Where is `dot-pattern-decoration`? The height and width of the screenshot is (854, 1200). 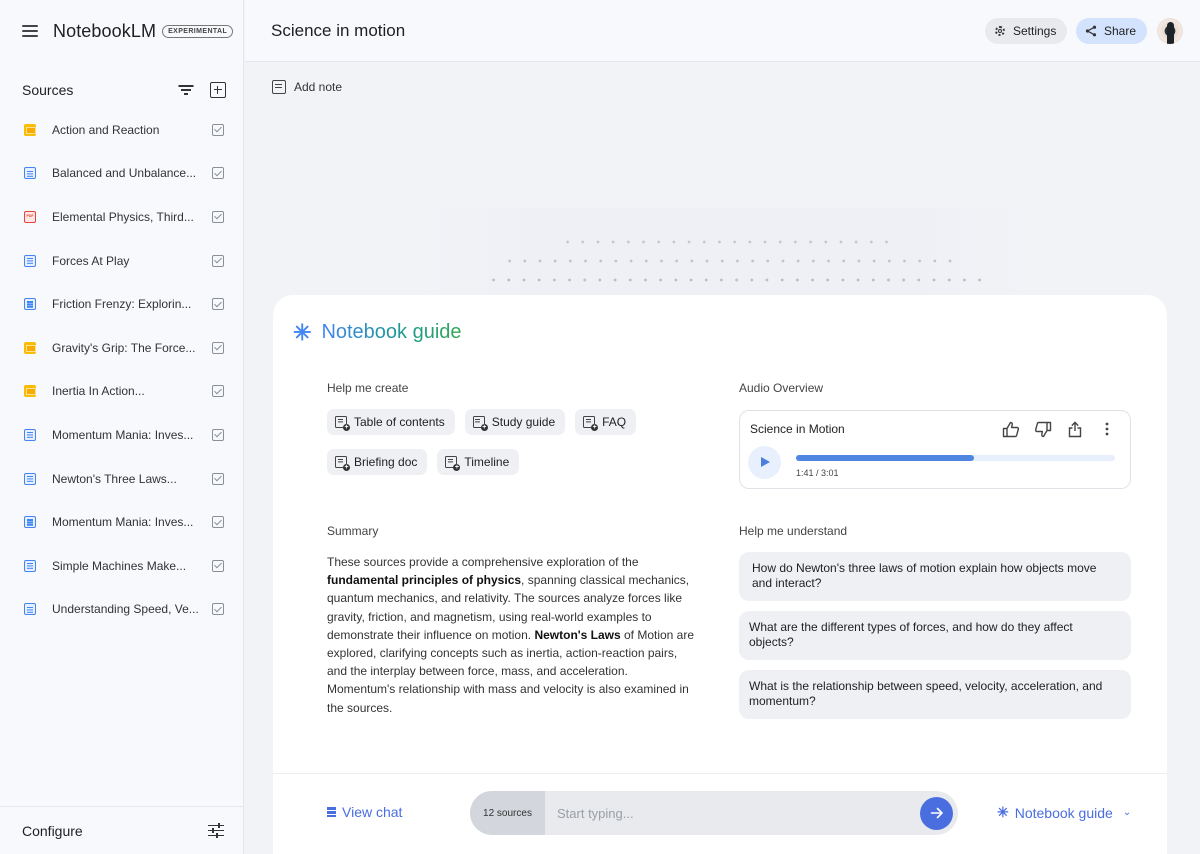
dot-pattern-decoration is located at coordinates (725, 251).